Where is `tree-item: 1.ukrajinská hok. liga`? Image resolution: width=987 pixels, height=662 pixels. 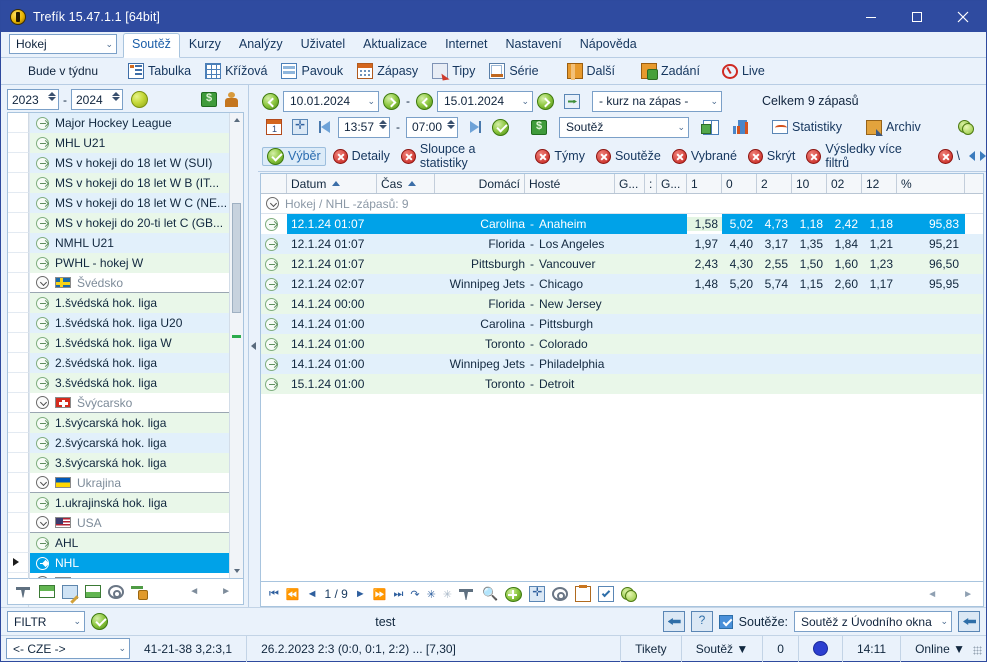
tree-item: 1.ukrajinská hok. liga is located at coordinates (129, 503).